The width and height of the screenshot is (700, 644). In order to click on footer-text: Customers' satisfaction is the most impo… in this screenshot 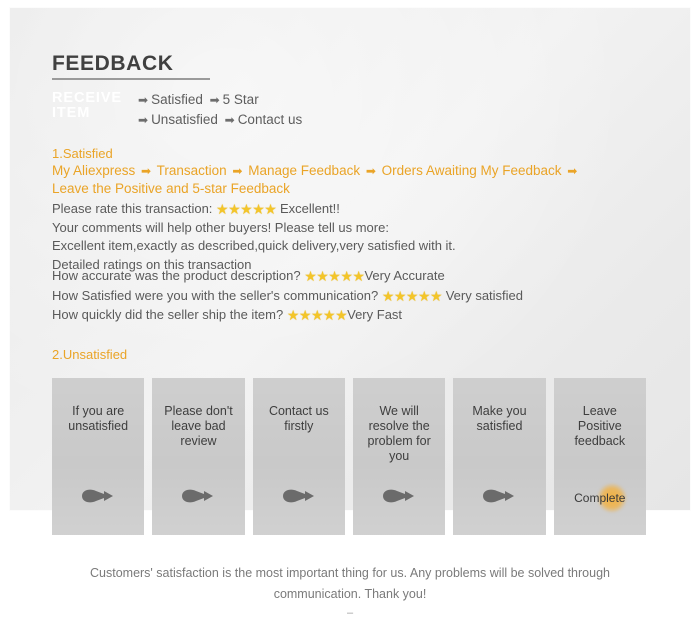, I will do `click(350, 583)`.